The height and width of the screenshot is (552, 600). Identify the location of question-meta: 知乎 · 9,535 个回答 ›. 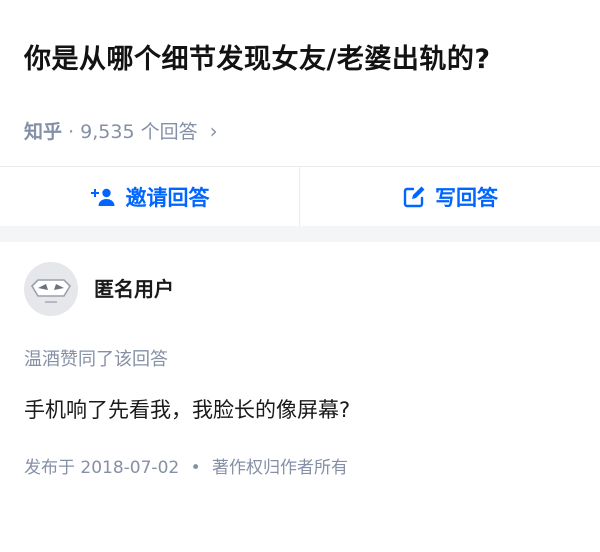
(121, 131).